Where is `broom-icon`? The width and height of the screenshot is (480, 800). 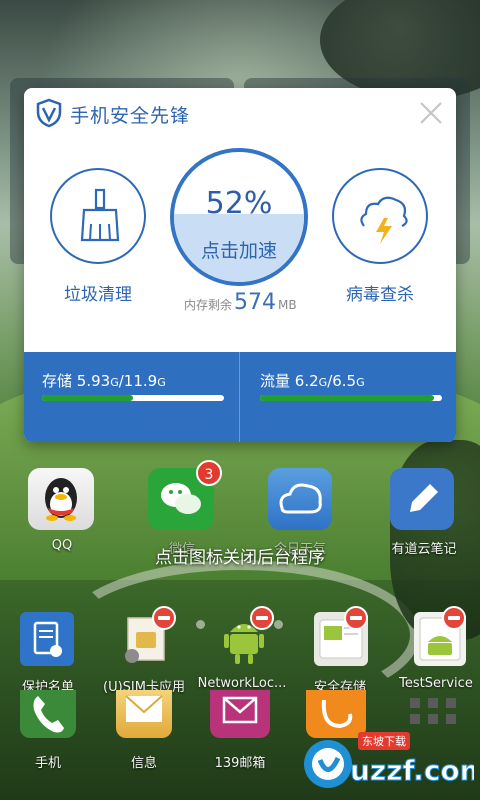 broom-icon is located at coordinates (100, 215).